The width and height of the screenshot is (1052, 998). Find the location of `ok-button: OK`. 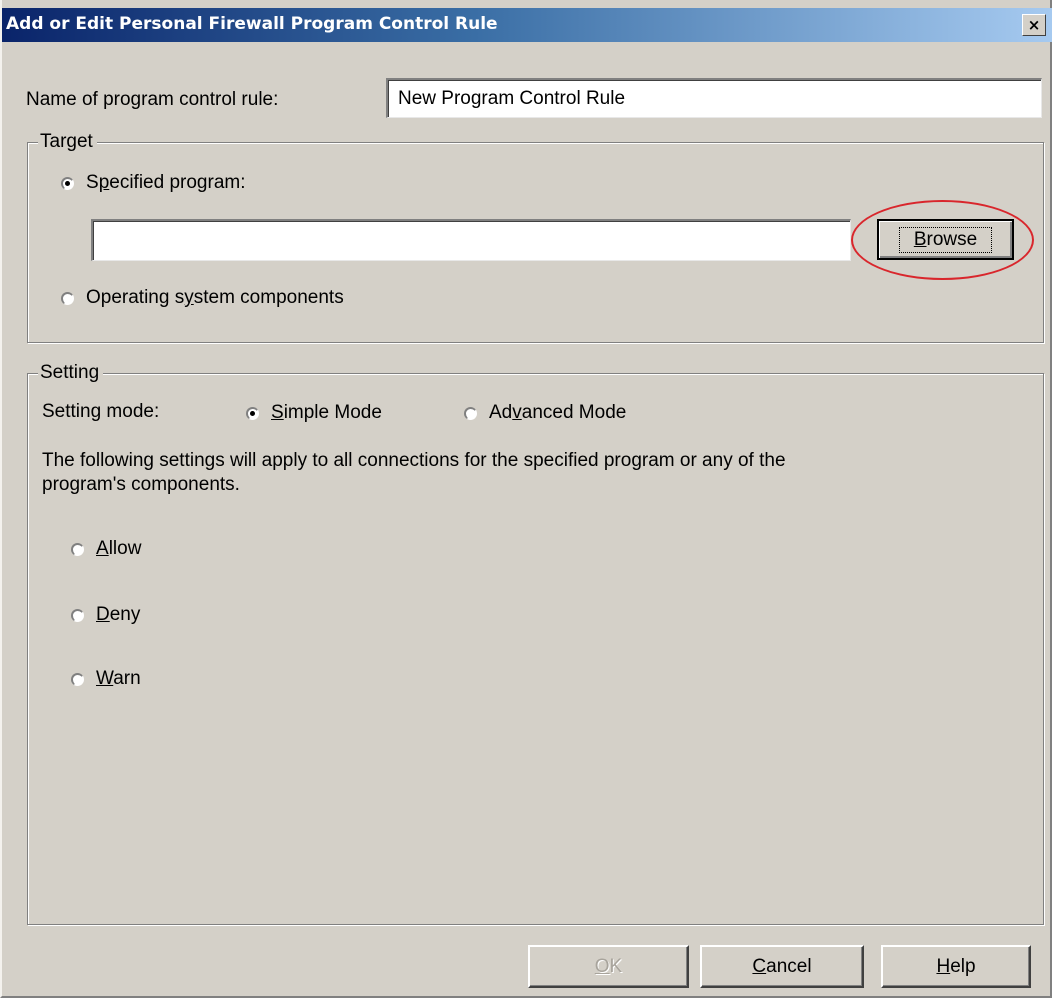

ok-button: OK is located at coordinates (608, 966).